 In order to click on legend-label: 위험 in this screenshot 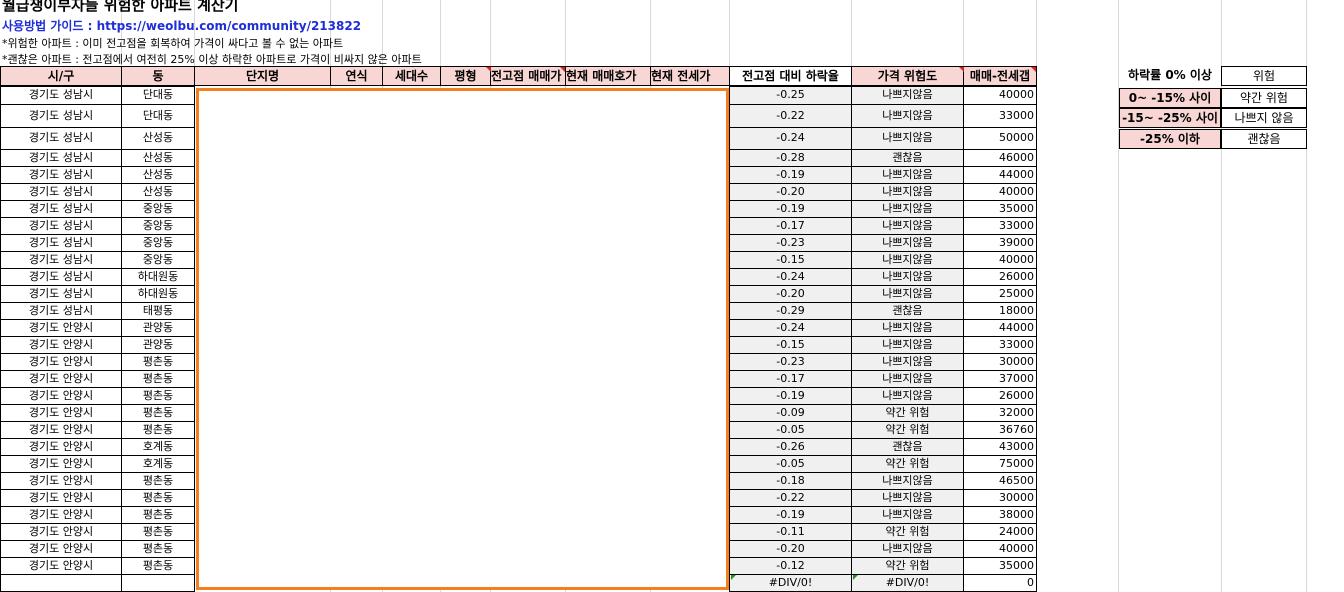, I will do `click(1264, 76)`.